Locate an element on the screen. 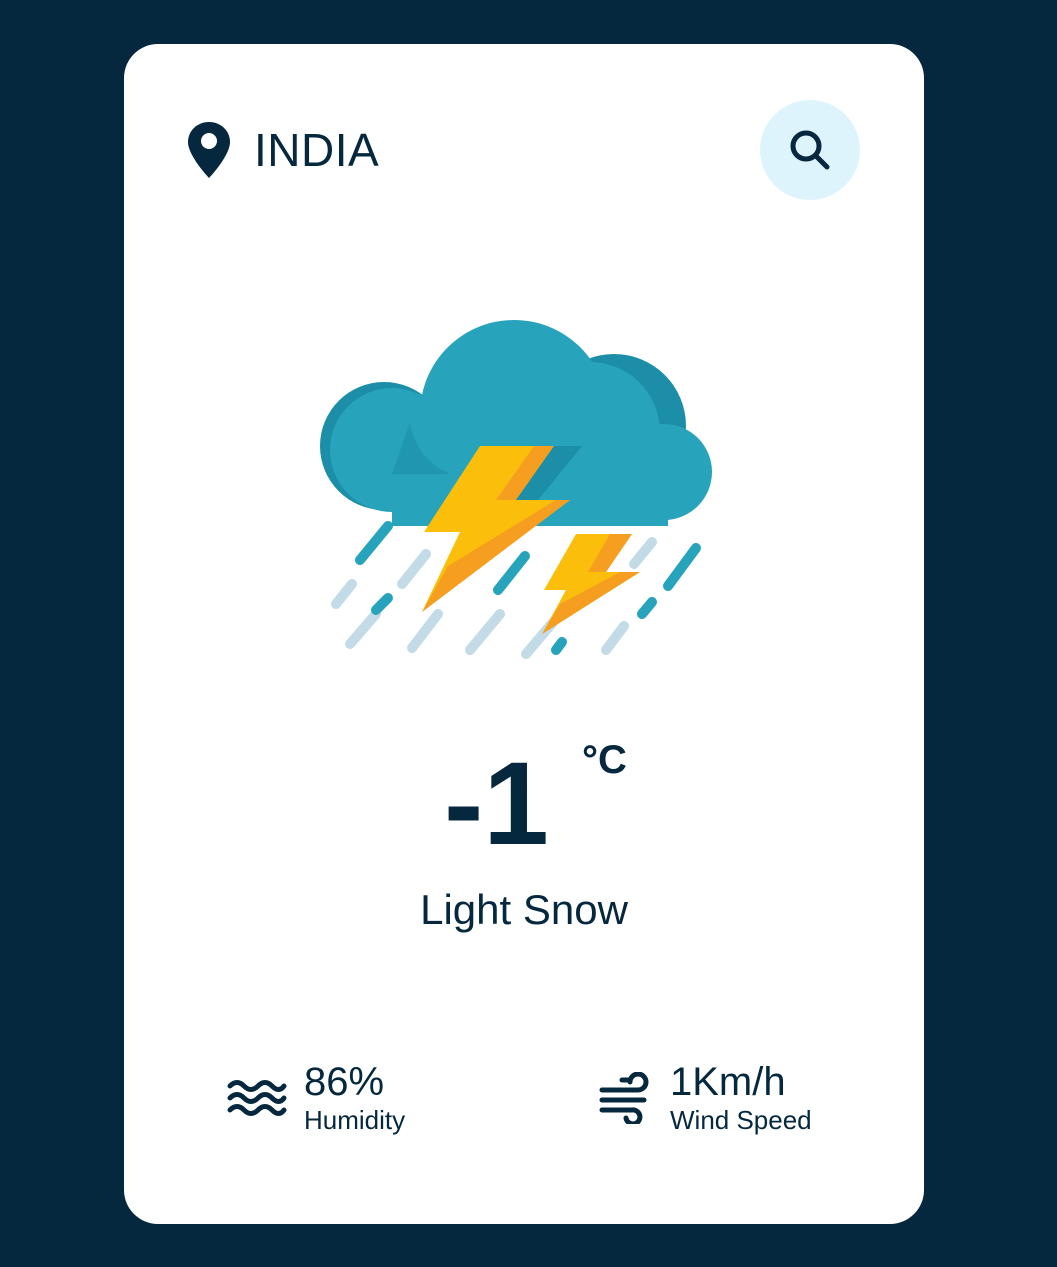 This screenshot has height=1267, width=1057. weather-description: Light Snow is located at coordinates (524, 909).